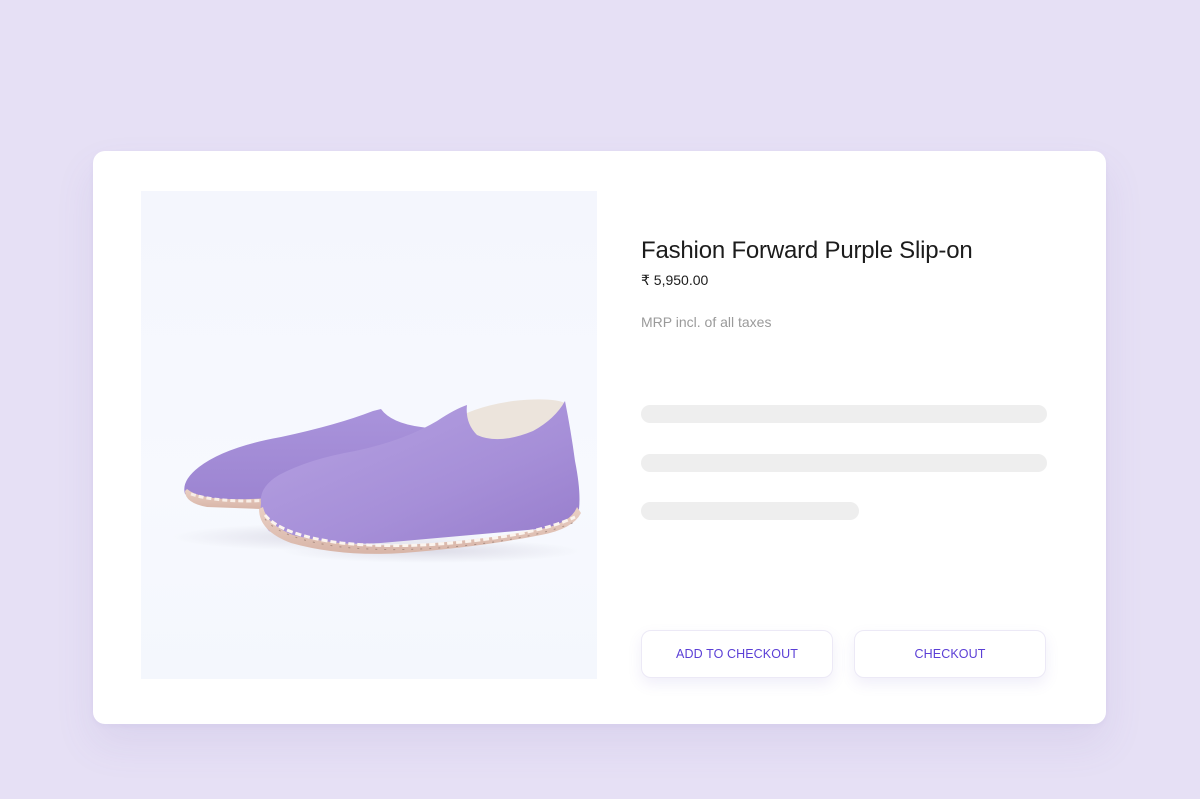 The height and width of the screenshot is (799, 1200). I want to click on add-to-checkout-button: ADD TO CHECKOUT, so click(737, 654).